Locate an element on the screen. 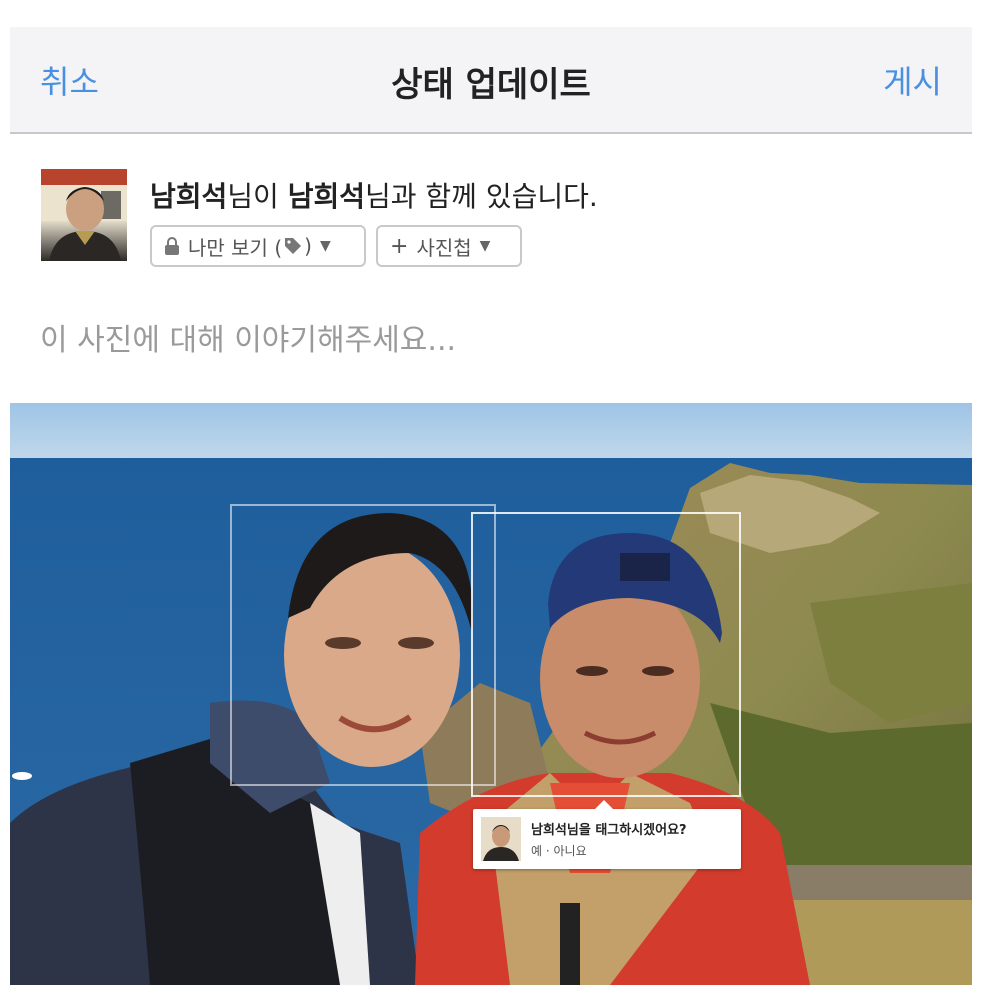  tag-suggestion-actions: 예 · 아니요 is located at coordinates (559, 850).